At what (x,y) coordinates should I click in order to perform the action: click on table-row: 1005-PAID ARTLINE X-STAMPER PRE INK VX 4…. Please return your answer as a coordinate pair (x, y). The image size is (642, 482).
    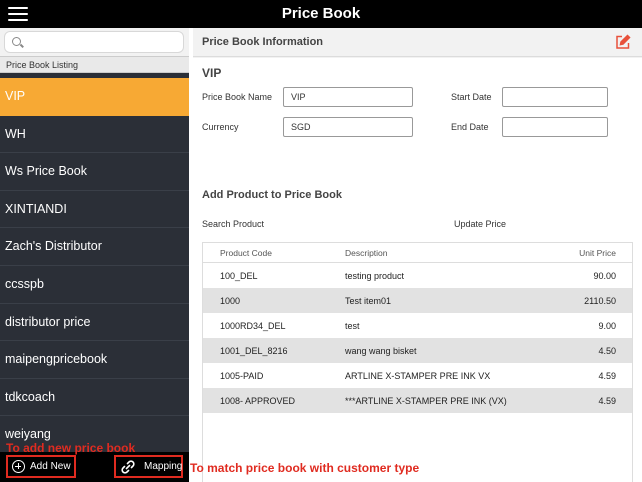
    Looking at the image, I should click on (417, 375).